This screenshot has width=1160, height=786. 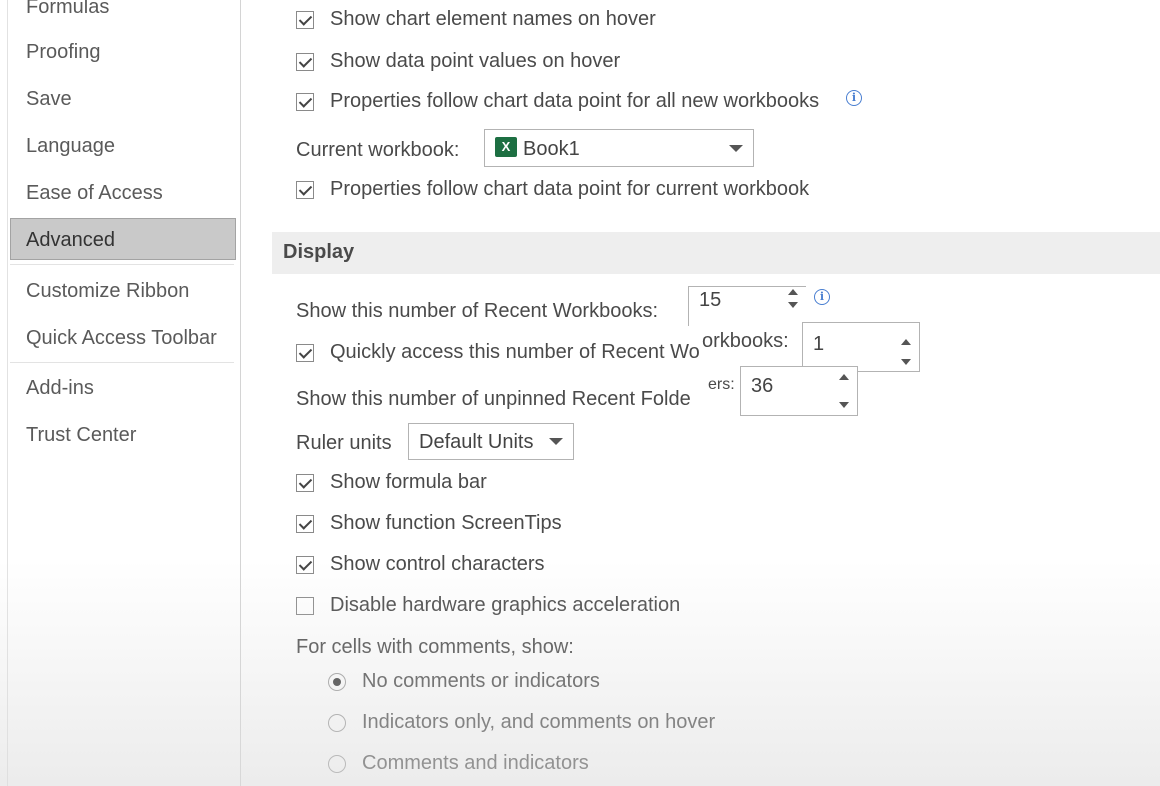 I want to click on nav-item-add-ins: Add-ins, so click(x=123, y=388).